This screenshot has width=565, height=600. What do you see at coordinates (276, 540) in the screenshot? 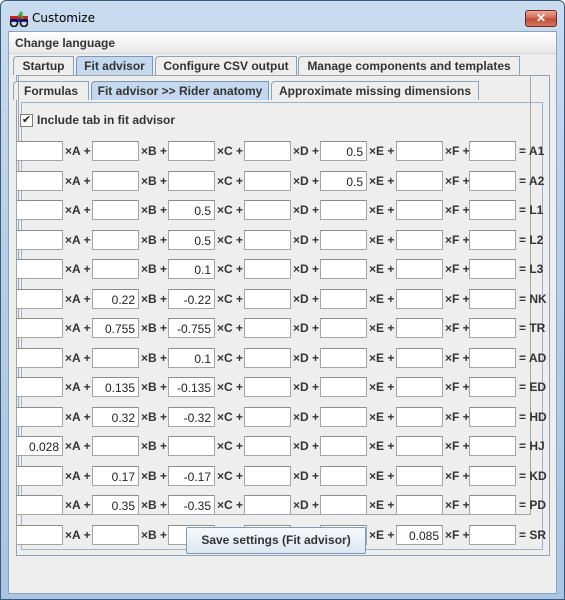
I see `save-settings-button: Save settings (Fit advisor)` at bounding box center [276, 540].